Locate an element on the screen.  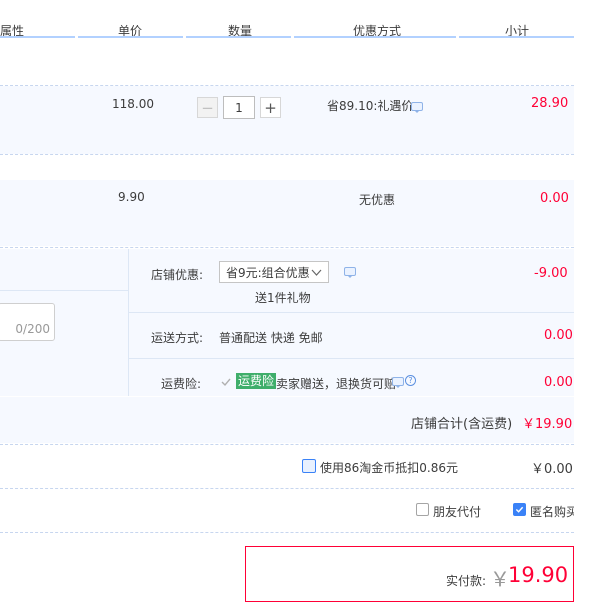
shipping-label: 运送方式: is located at coordinates (177, 338).